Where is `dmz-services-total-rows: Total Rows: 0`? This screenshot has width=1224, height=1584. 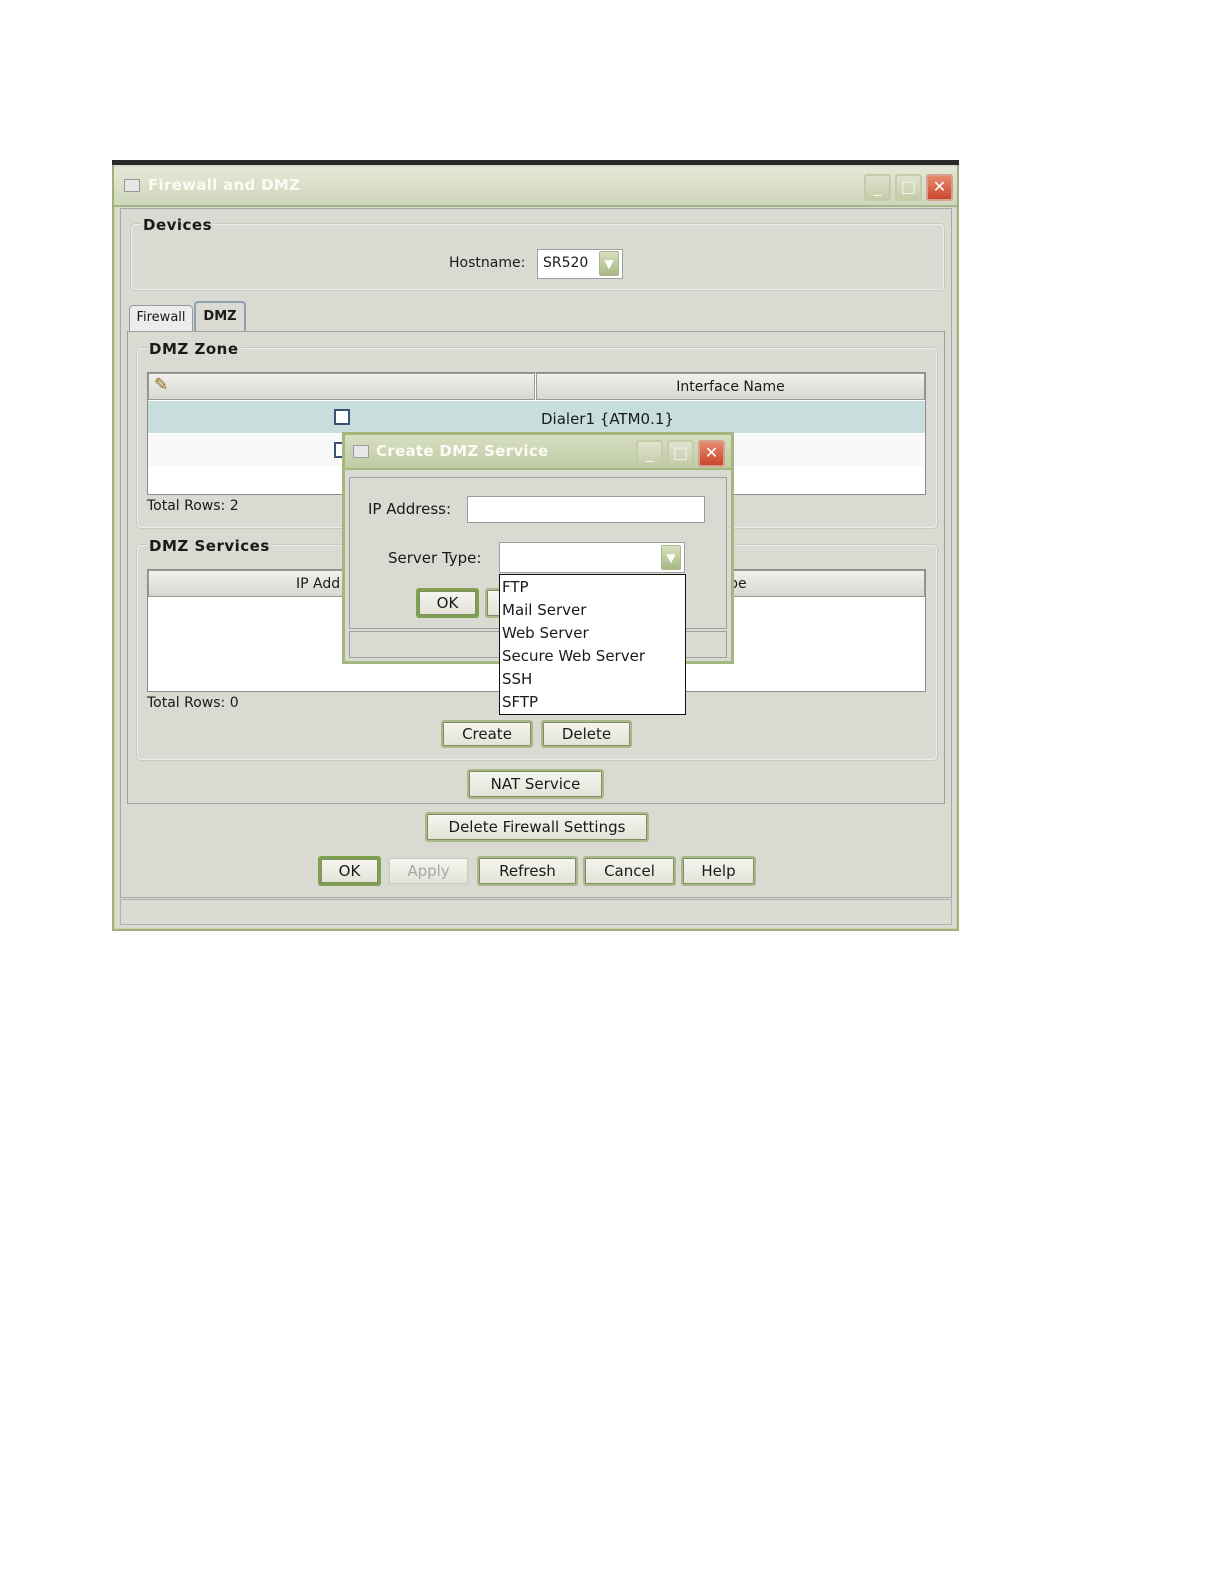 dmz-services-total-rows: Total Rows: 0 is located at coordinates (193, 703).